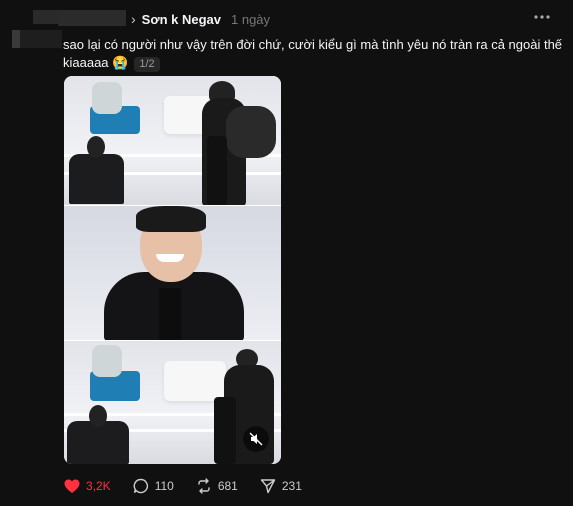  What do you see at coordinates (291, 486) in the screenshot?
I see `share-count: 231` at bounding box center [291, 486].